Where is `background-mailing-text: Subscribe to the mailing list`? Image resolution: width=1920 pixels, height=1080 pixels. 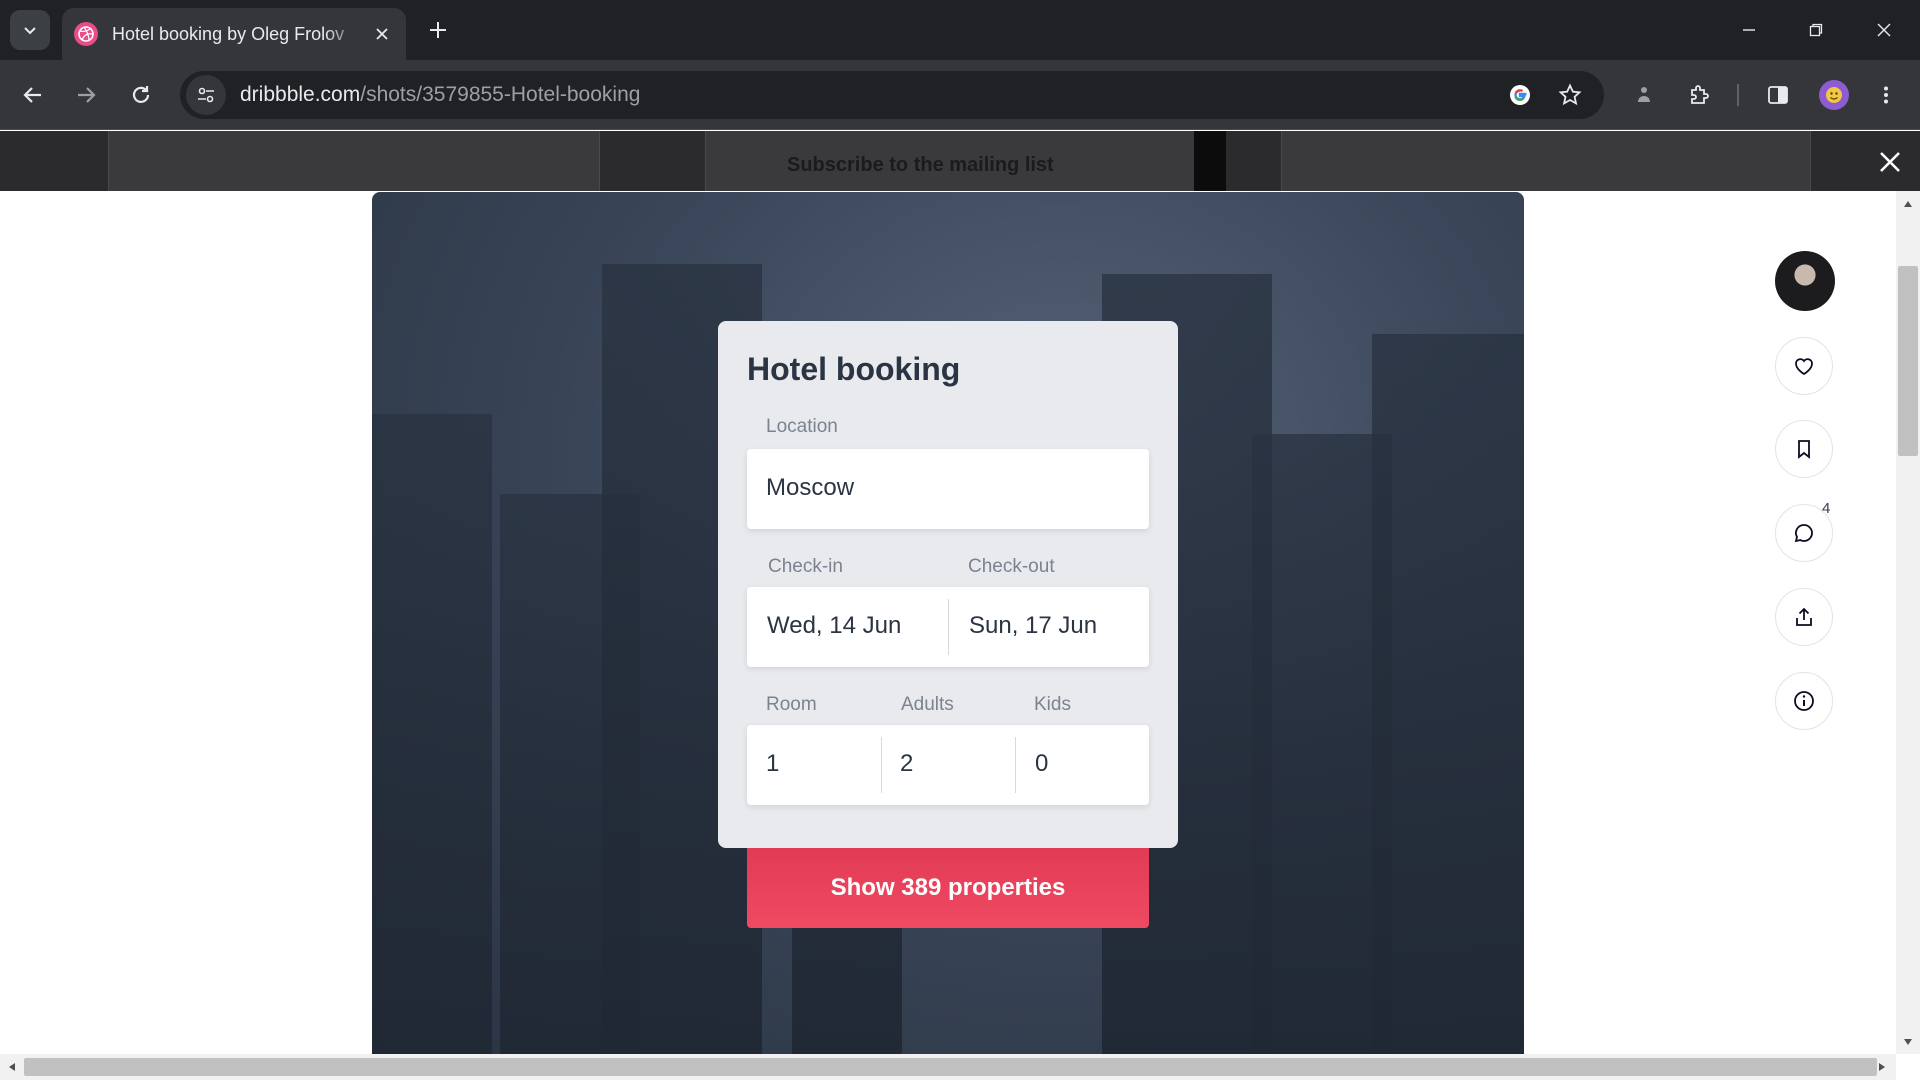 background-mailing-text: Subscribe to the mailing list is located at coordinates (920, 165).